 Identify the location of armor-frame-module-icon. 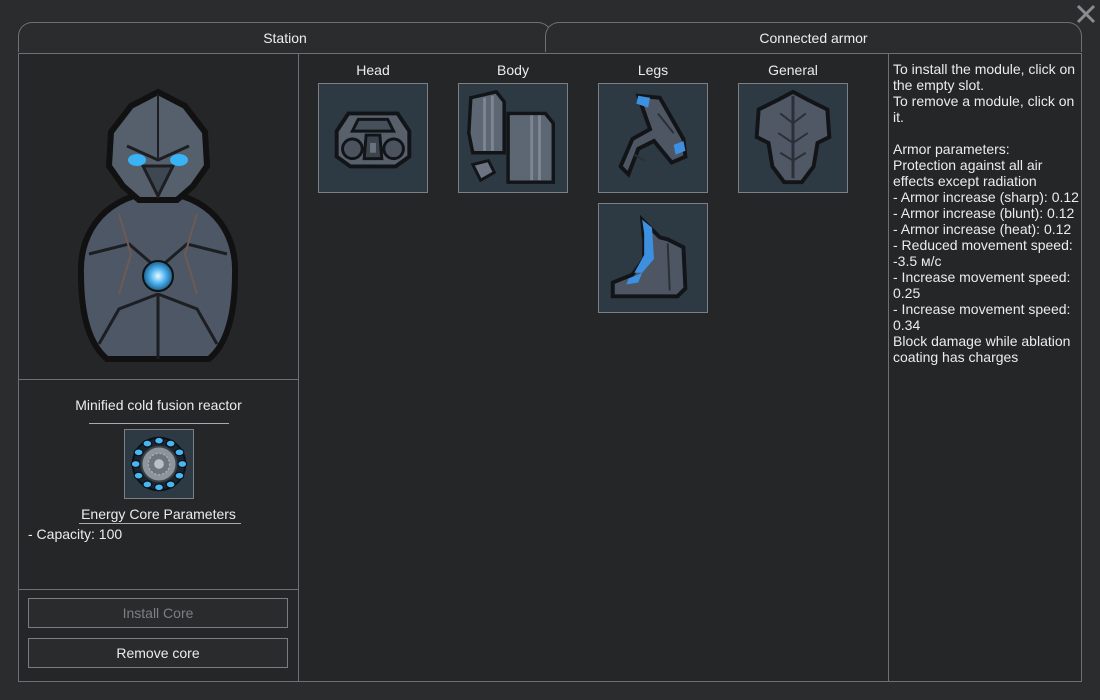
(793, 137).